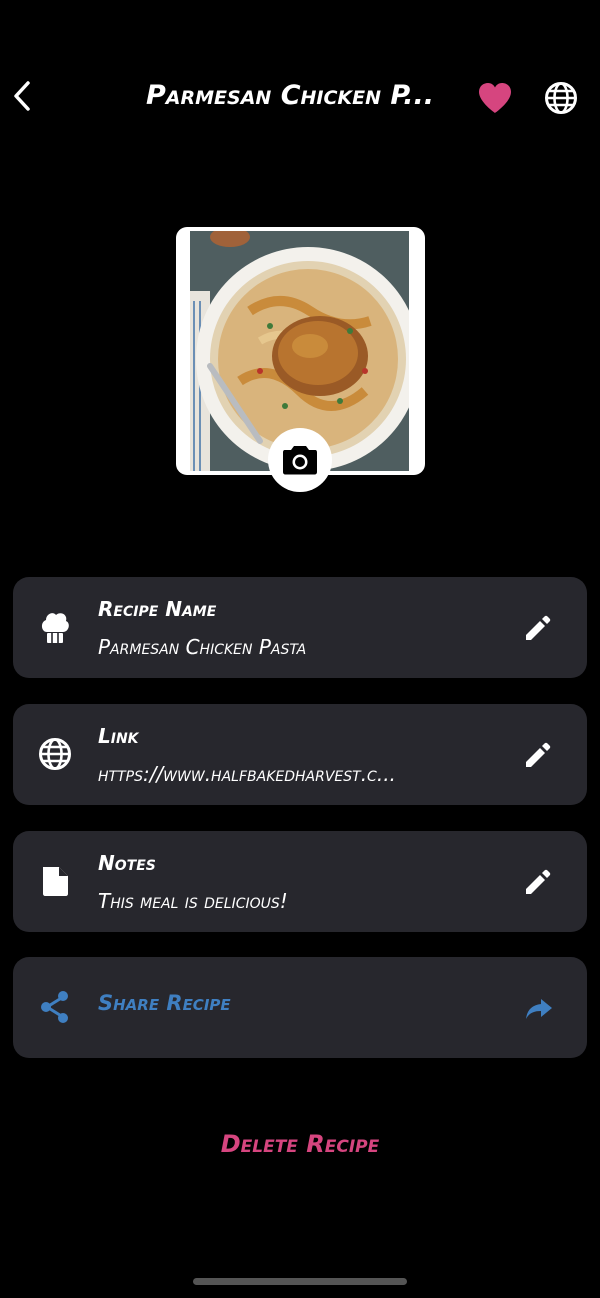 This screenshot has width=600, height=1298. What do you see at coordinates (164, 1003) in the screenshot?
I see `share-recipe-label: Share Recipe` at bounding box center [164, 1003].